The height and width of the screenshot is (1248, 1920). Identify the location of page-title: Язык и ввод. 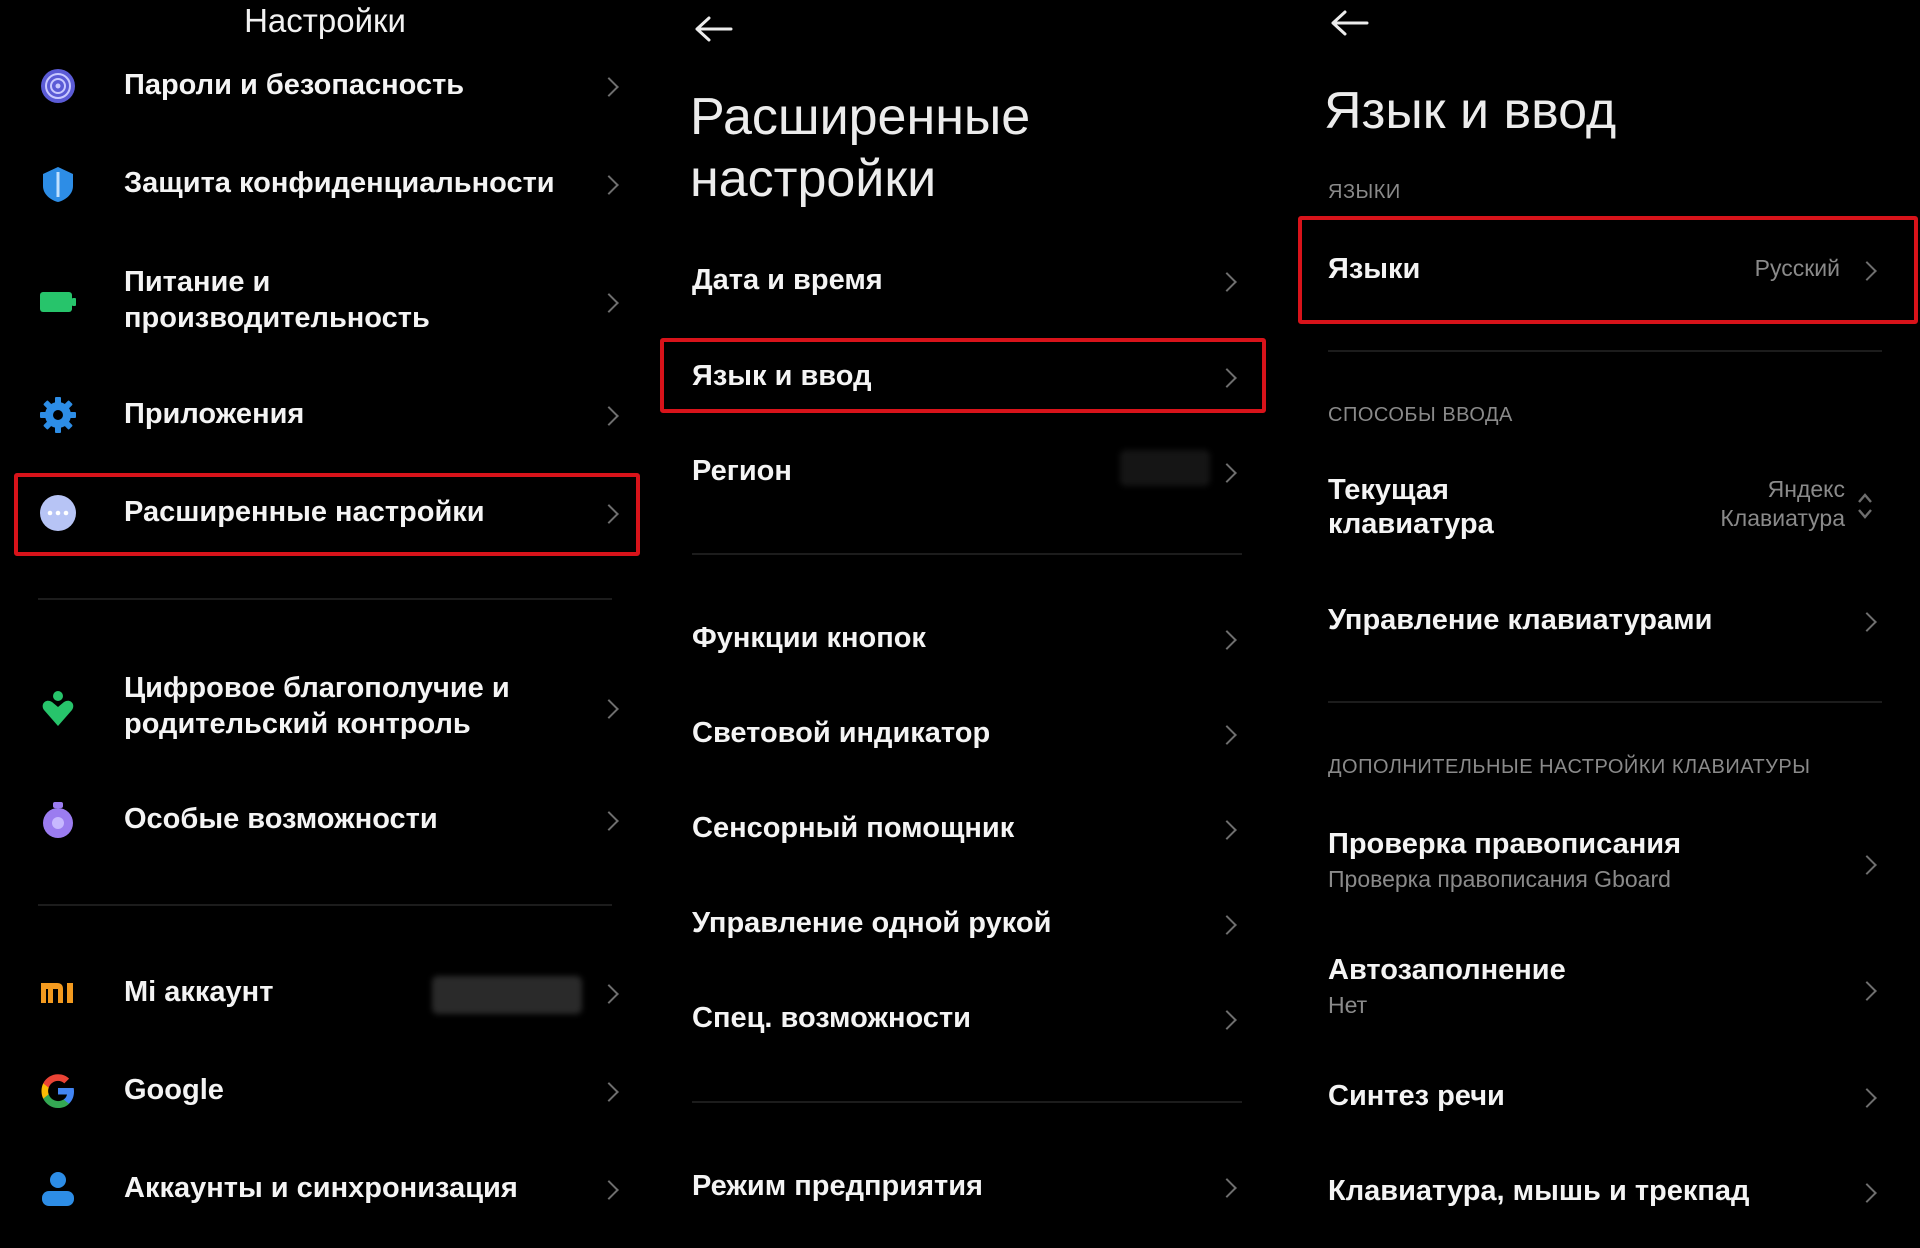
(1470, 111).